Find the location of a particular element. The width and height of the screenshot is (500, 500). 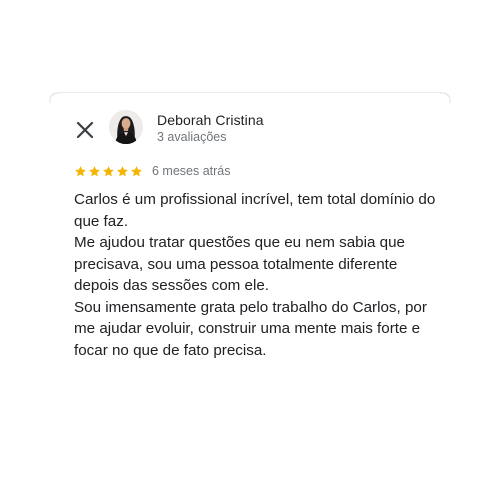

review-count: 3 avaliações is located at coordinates (192, 137).